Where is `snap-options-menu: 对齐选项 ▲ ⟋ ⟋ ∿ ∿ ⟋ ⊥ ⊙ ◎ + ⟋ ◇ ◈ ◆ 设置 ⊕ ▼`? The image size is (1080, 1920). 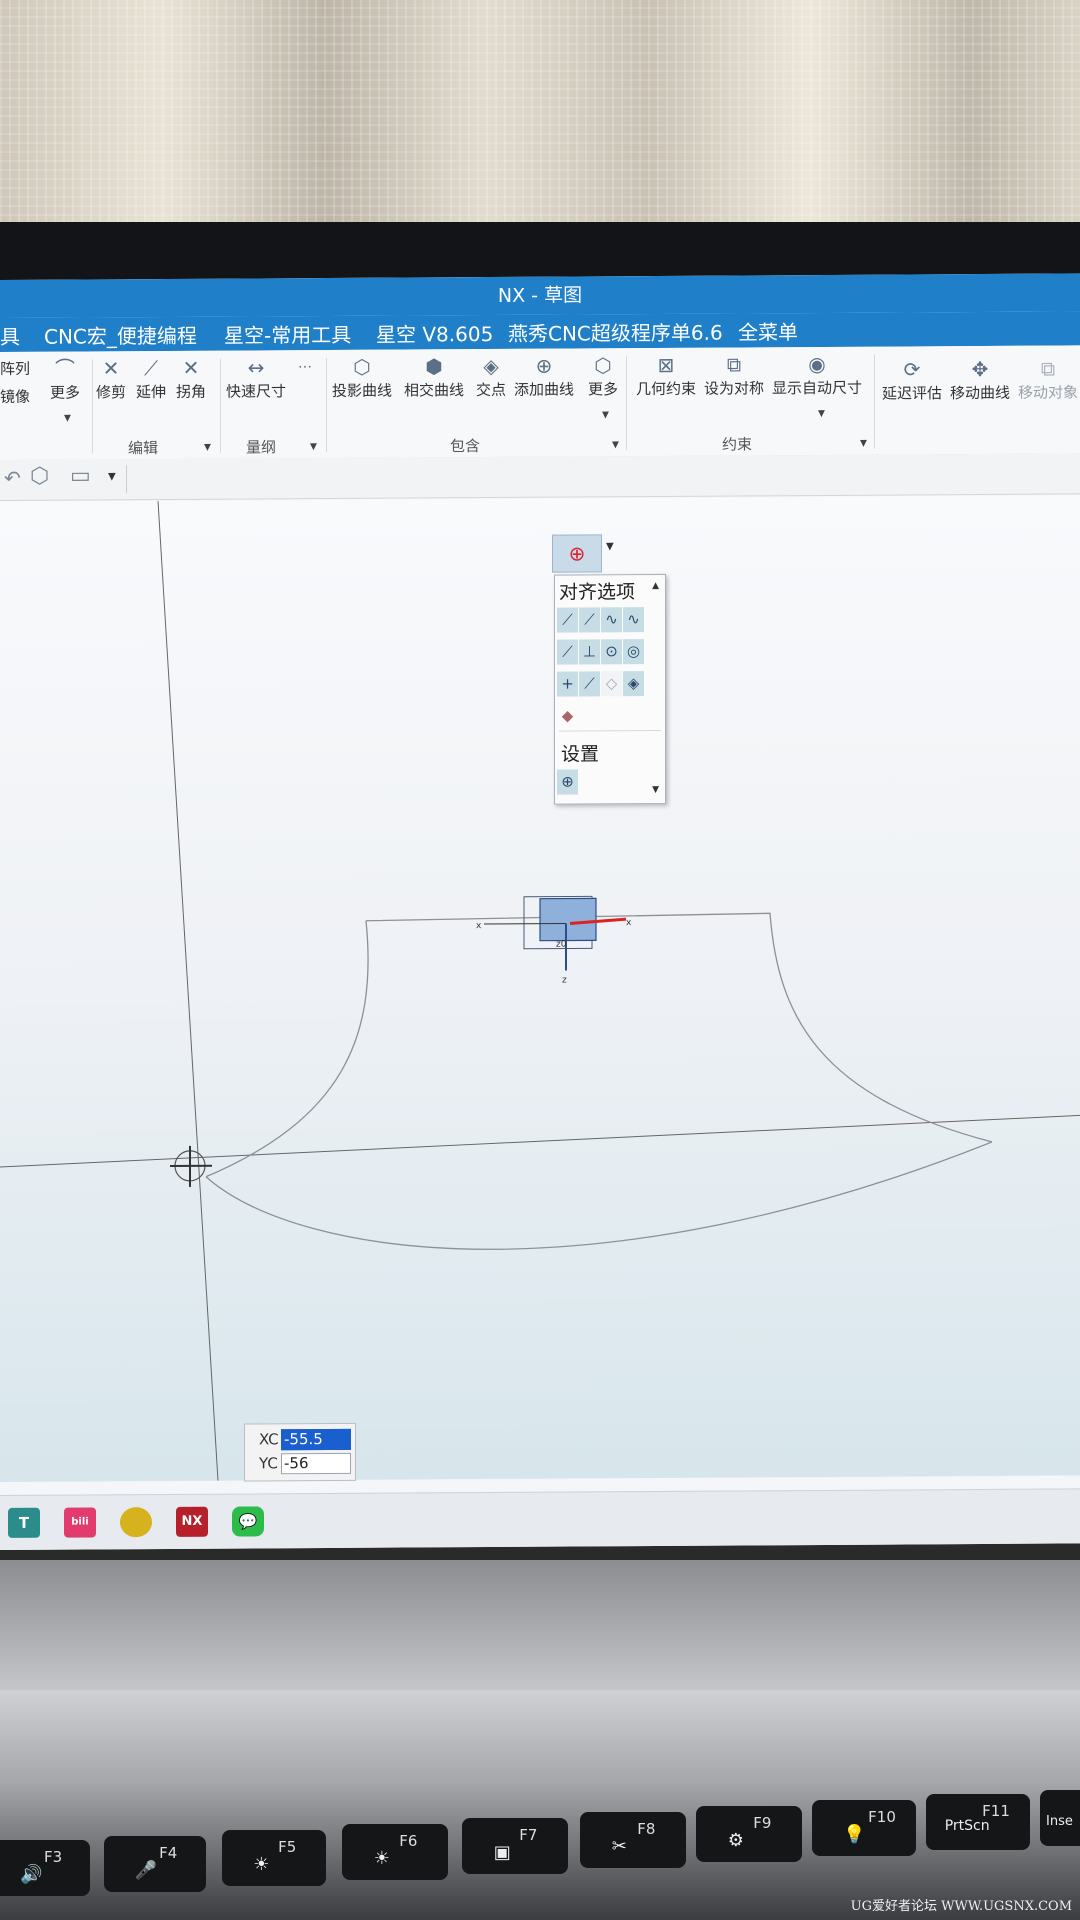
snap-options-menu: 对齐选项 ▲ ⟋ ⟋ ∿ ∿ ⟋ ⊥ ⊙ ◎ + ⟋ ◇ ◈ ◆ 设置 ⊕ ▼ is located at coordinates (610, 689).